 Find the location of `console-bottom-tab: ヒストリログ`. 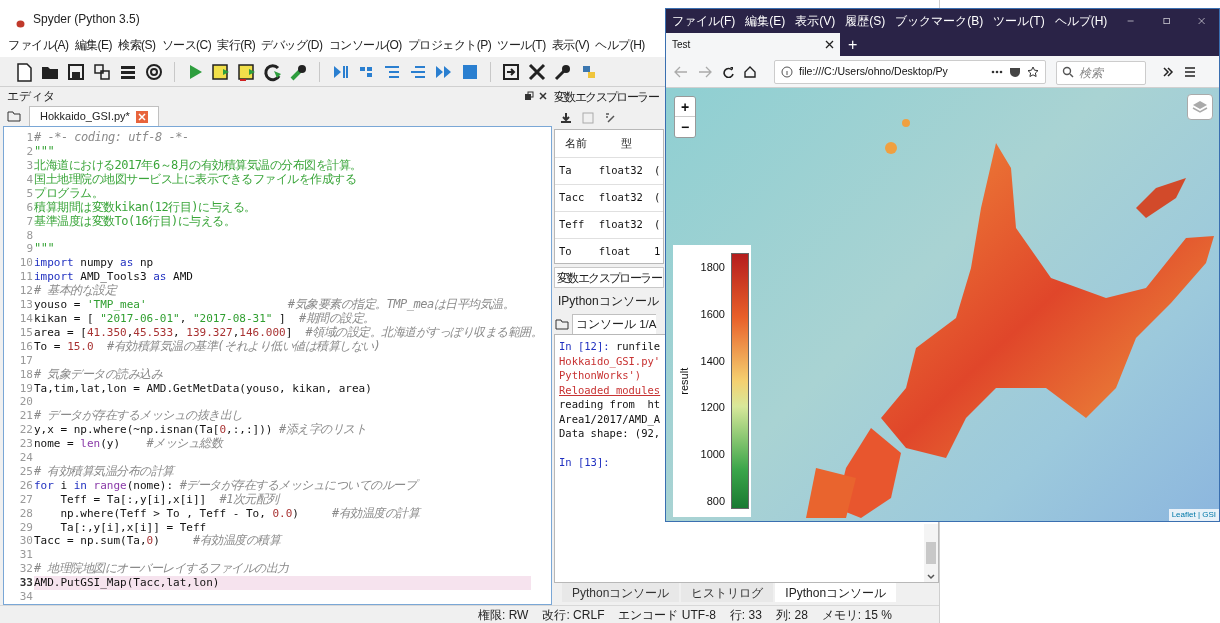

console-bottom-tab: ヒストリログ is located at coordinates (727, 592).